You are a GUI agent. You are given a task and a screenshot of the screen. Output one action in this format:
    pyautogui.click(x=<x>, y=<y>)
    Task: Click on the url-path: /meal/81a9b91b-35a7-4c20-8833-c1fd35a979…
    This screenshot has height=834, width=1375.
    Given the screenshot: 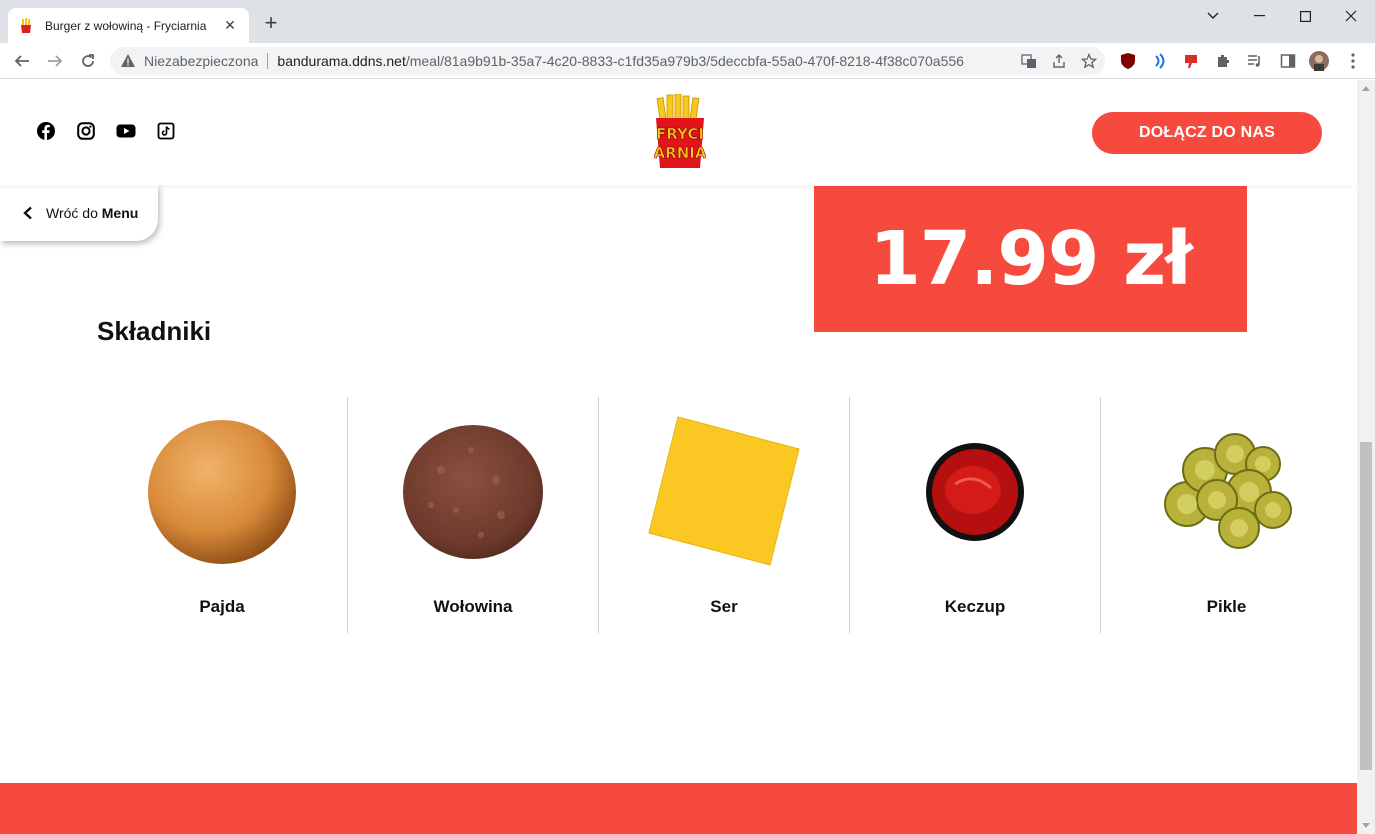 What is the action you would take?
    pyautogui.click(x=684, y=61)
    